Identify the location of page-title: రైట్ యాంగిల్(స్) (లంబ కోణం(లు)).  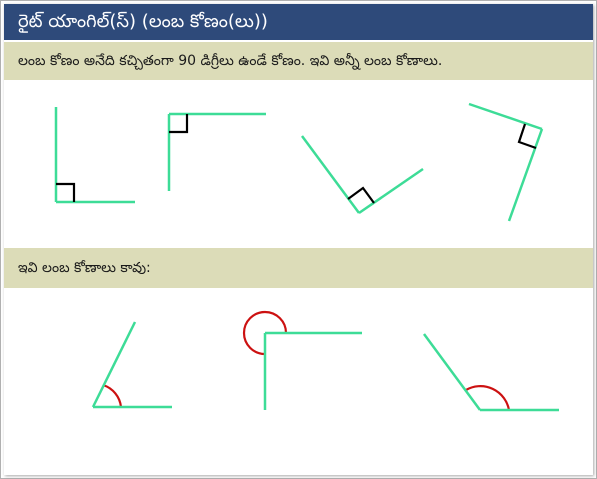
(298, 22).